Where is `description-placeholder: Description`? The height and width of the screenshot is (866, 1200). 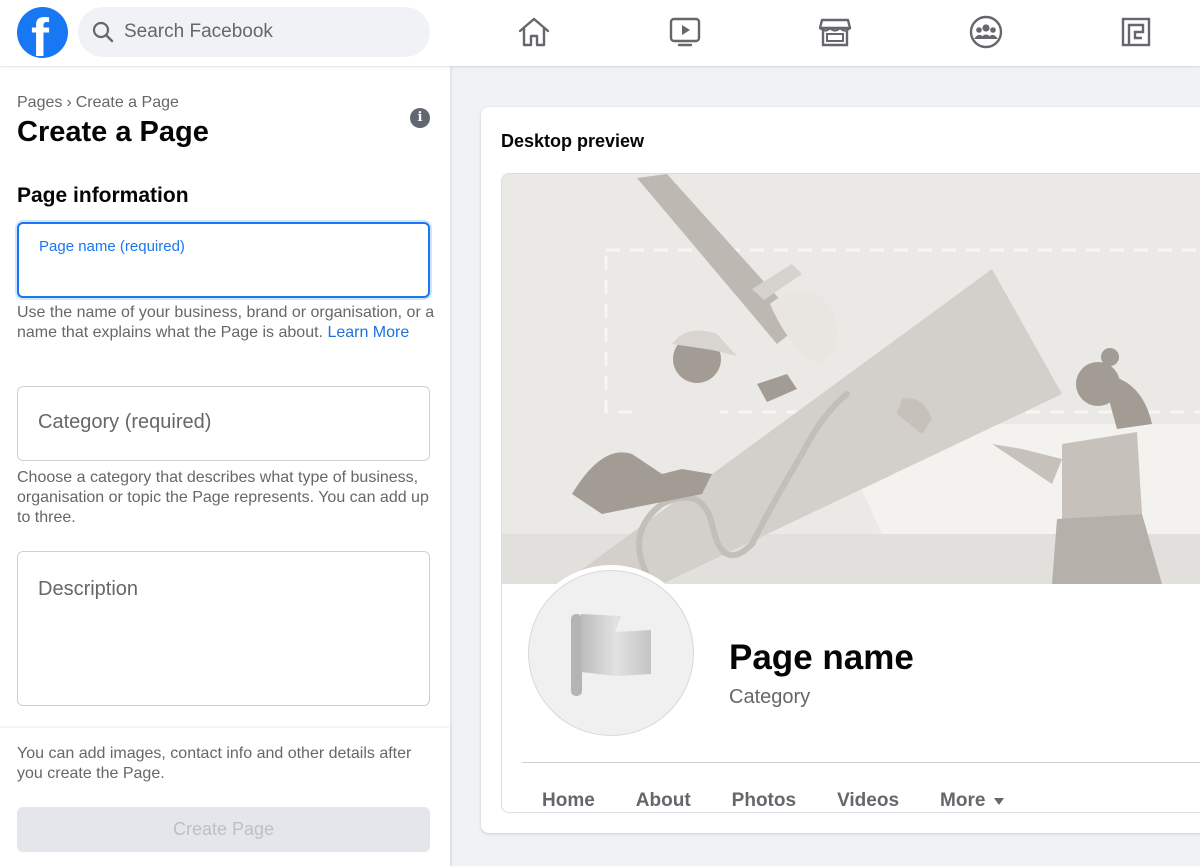 description-placeholder: Description is located at coordinates (88, 589).